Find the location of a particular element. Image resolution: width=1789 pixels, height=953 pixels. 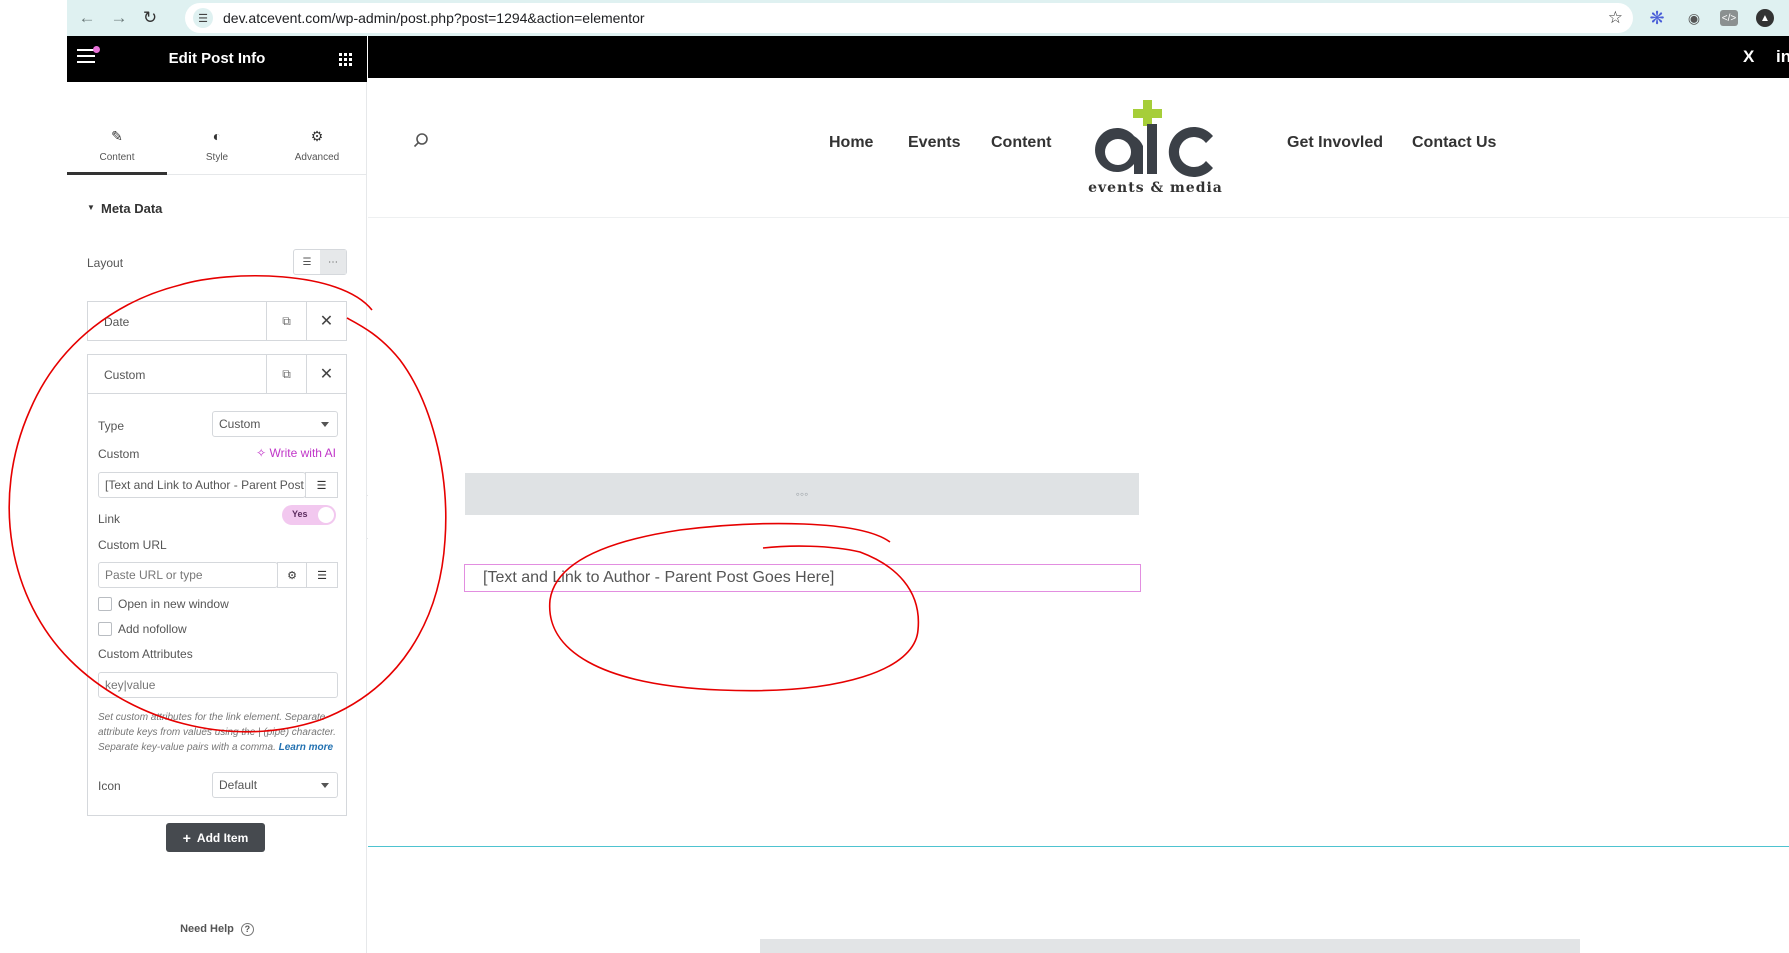

need-help-label: Need Help is located at coordinates (207, 929).